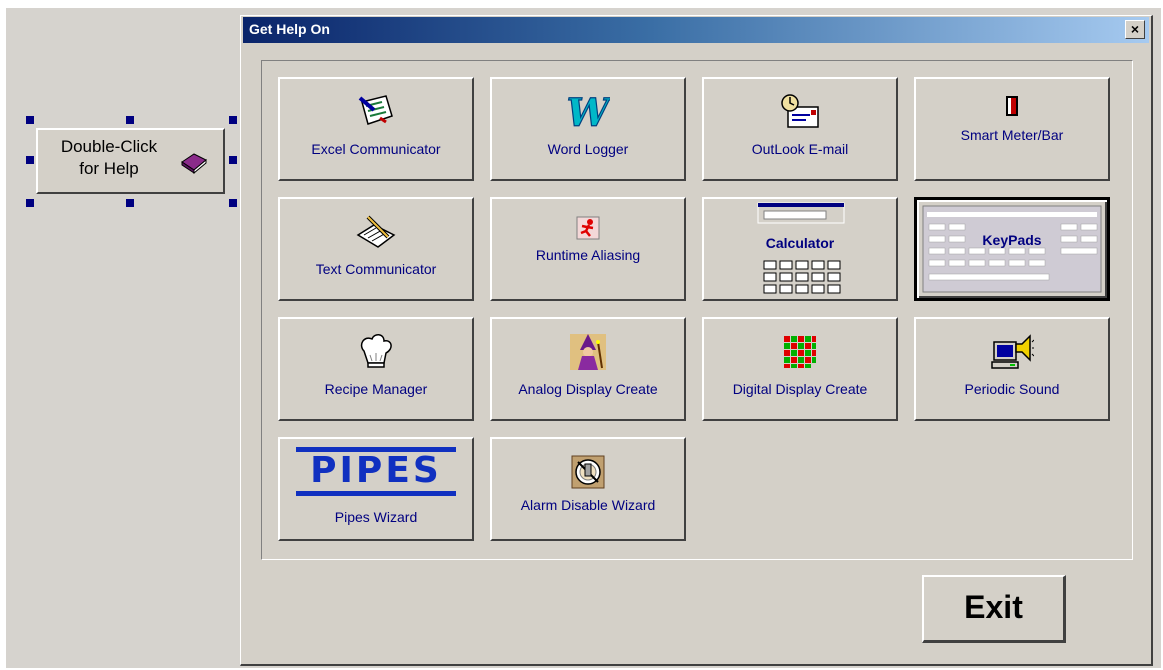  Describe the element at coordinates (994, 609) in the screenshot. I see `exit-button: Exit` at that location.